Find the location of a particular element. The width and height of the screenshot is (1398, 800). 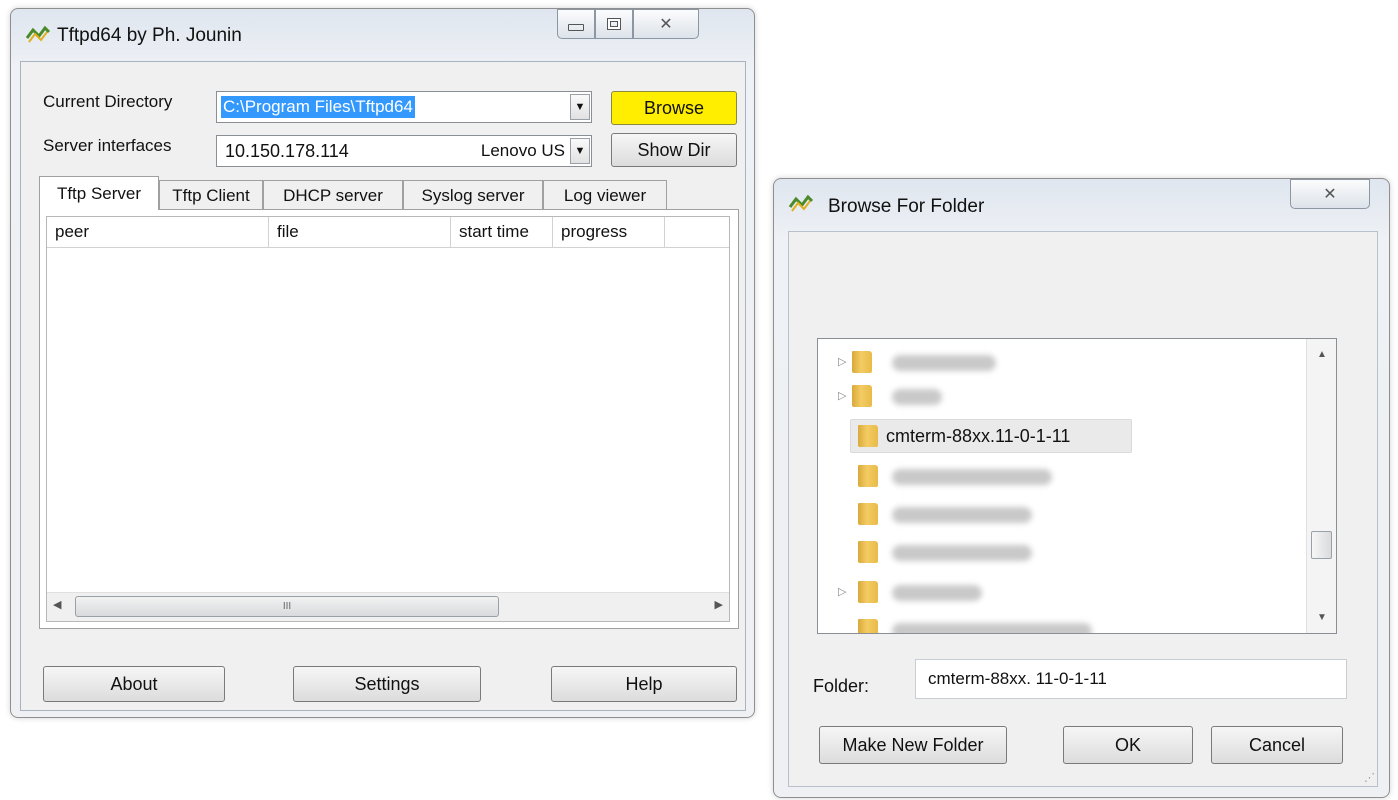

horizontal-scrollbar: ◀ III ▶ is located at coordinates (388, 606).